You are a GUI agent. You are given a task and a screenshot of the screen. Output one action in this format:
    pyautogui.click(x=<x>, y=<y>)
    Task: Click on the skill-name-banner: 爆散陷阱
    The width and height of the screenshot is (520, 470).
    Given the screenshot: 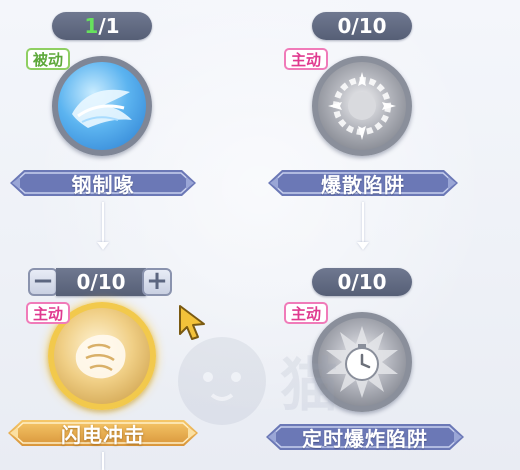 What is the action you would take?
    pyautogui.click(x=363, y=183)
    